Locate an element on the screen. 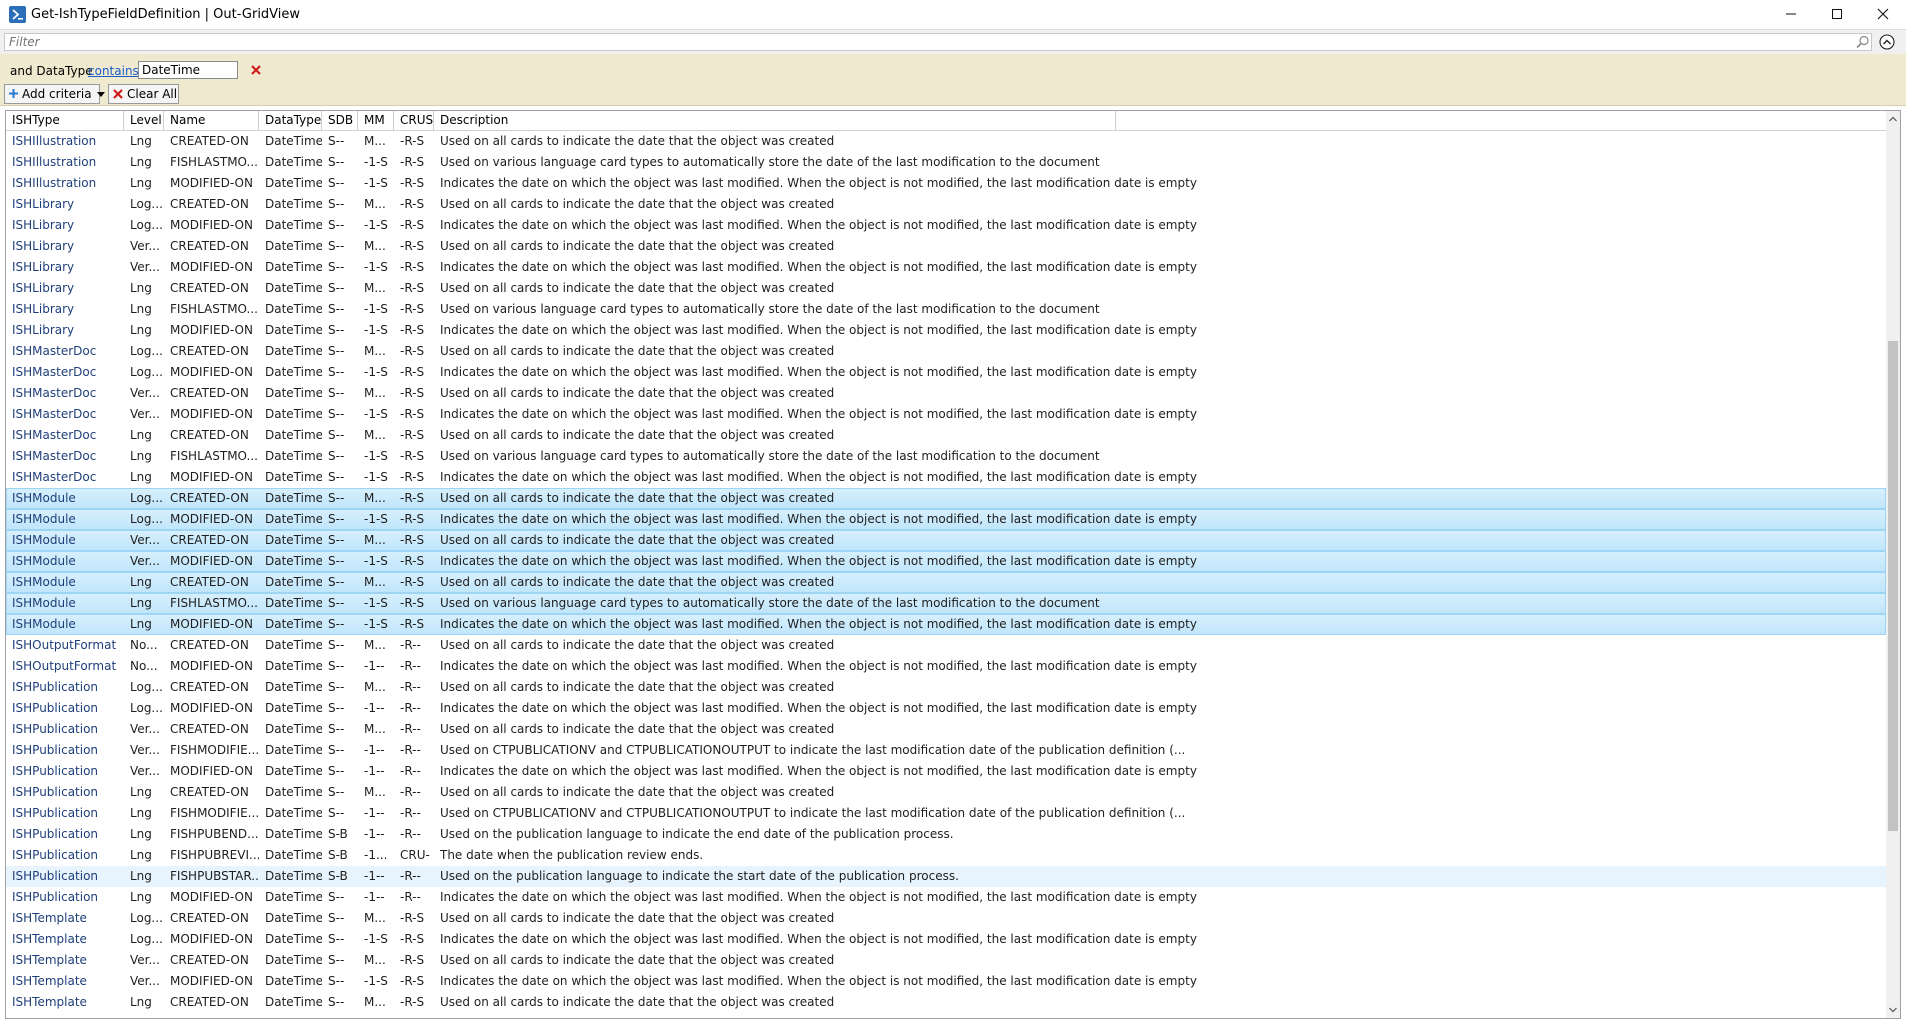 This screenshot has width=1906, height=1022. chevron-down-icon is located at coordinates (100, 94).